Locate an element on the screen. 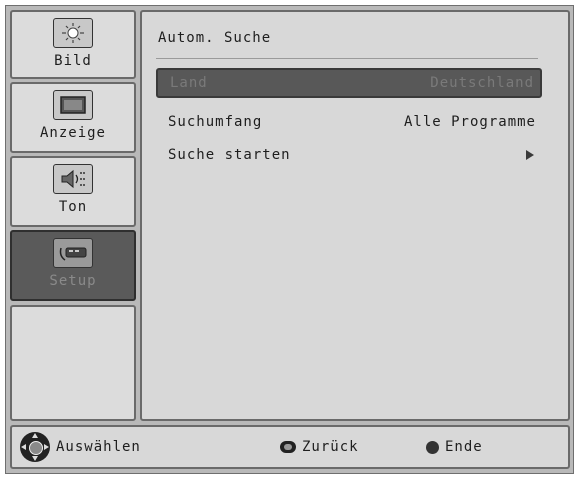 This screenshot has width=579, height=479. page-title: Autom. Suche is located at coordinates (215, 38).